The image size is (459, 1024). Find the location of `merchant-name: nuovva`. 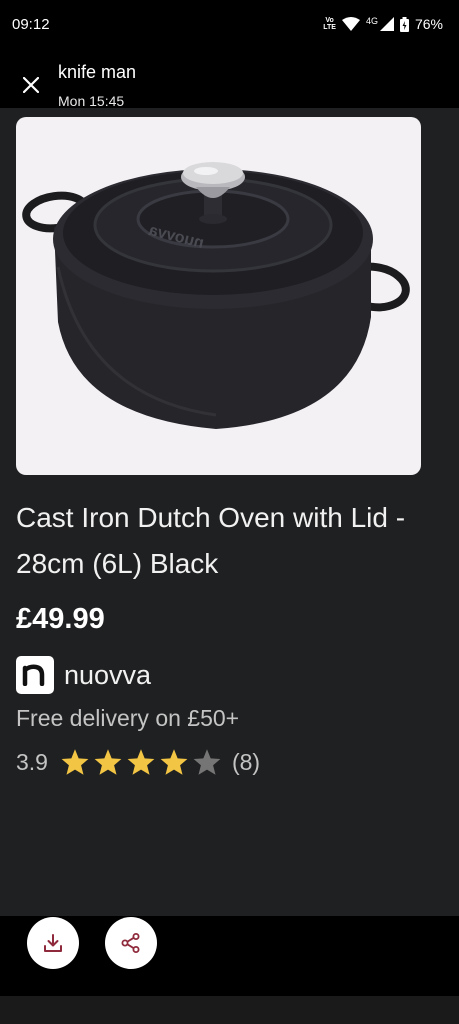

merchant-name: nuovva is located at coordinates (108, 674).